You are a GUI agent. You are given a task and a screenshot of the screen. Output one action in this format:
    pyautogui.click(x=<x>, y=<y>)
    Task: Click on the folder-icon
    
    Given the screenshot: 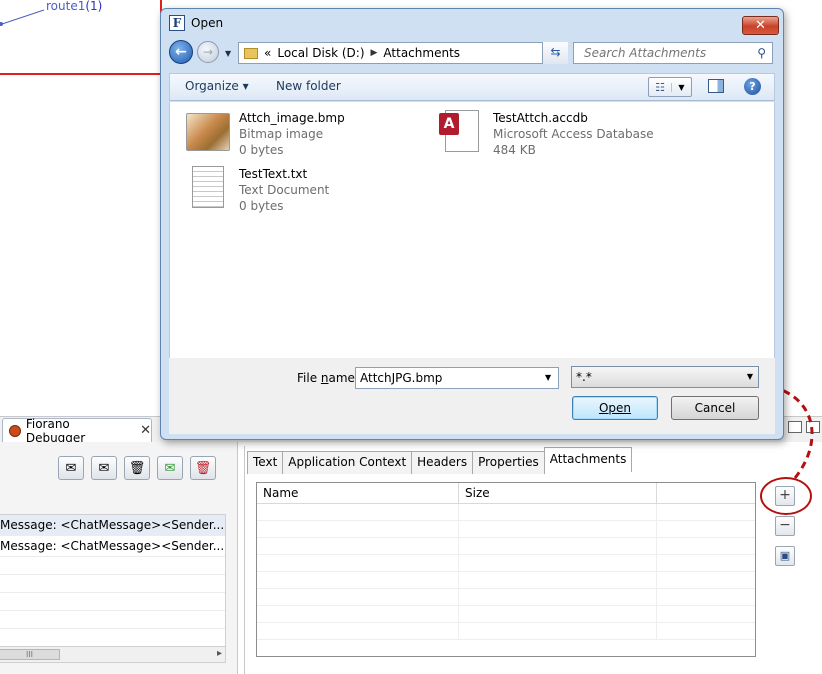 What is the action you would take?
    pyautogui.click(x=251, y=53)
    